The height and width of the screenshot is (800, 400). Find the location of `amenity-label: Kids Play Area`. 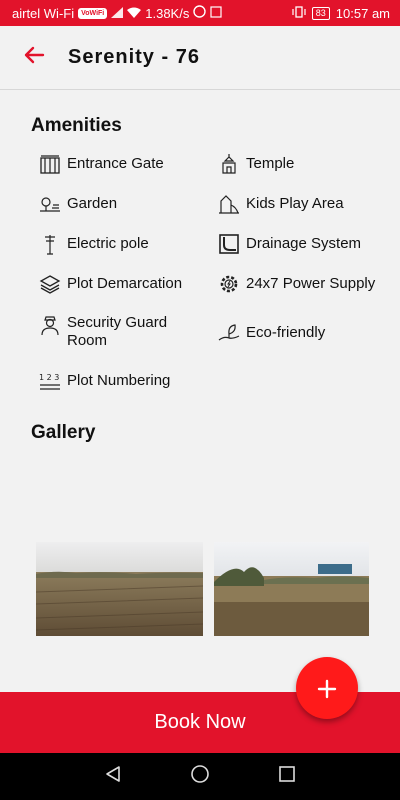

amenity-label: Kids Play Area is located at coordinates (295, 203).